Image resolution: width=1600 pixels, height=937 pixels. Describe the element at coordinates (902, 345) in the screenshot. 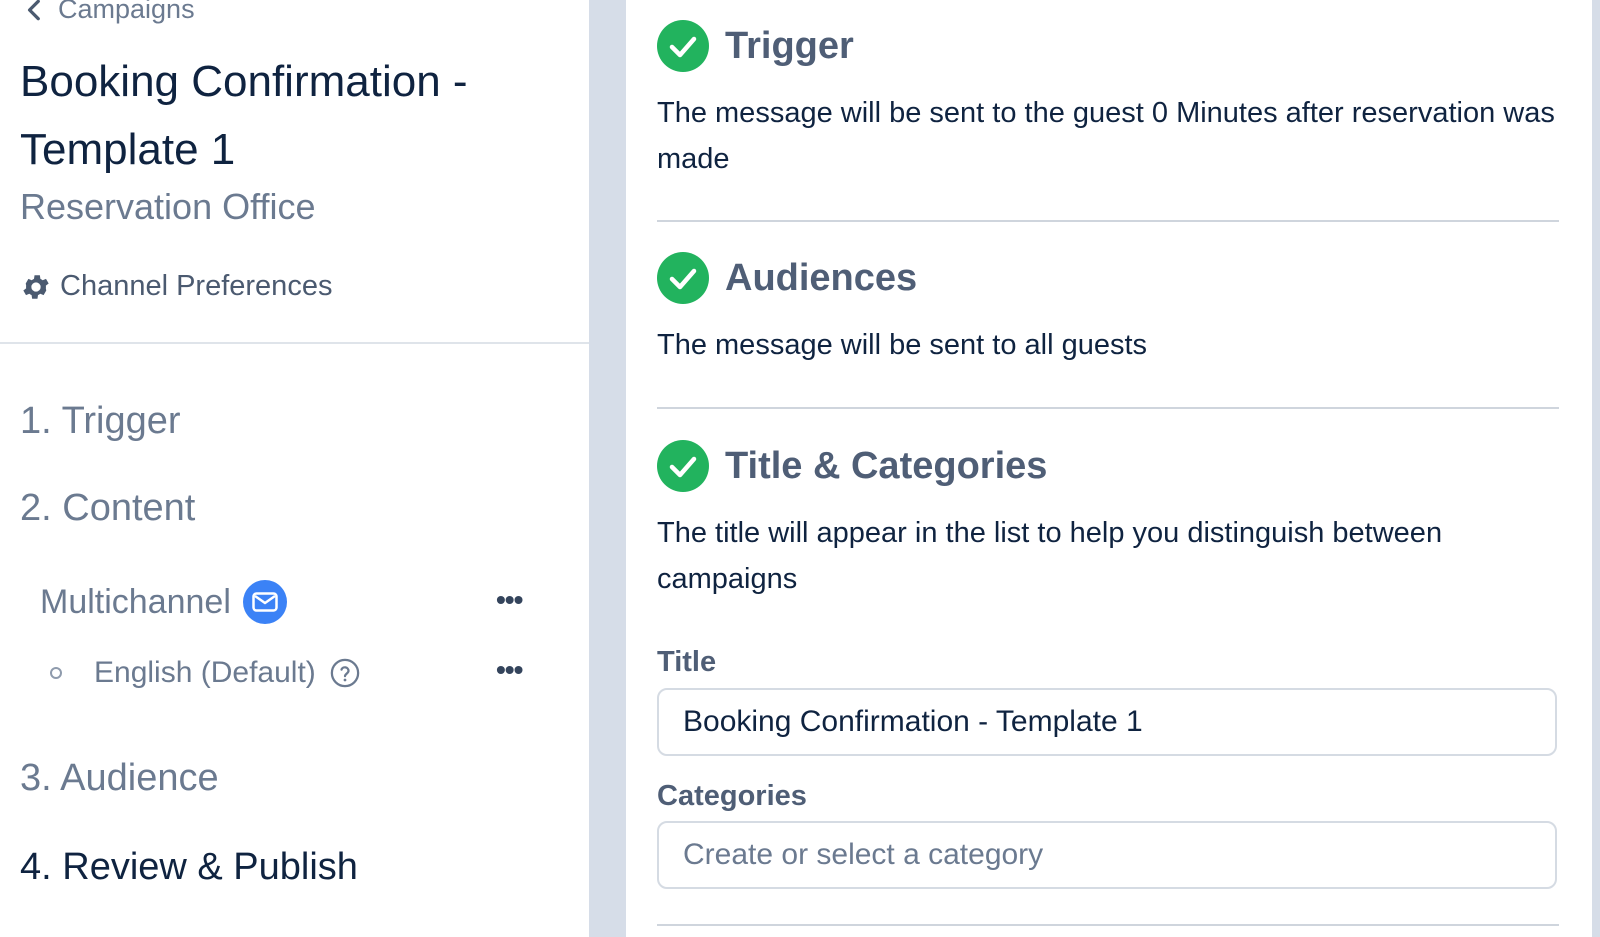

I see `audiences-section-text: The message will be sent to all guests` at that location.